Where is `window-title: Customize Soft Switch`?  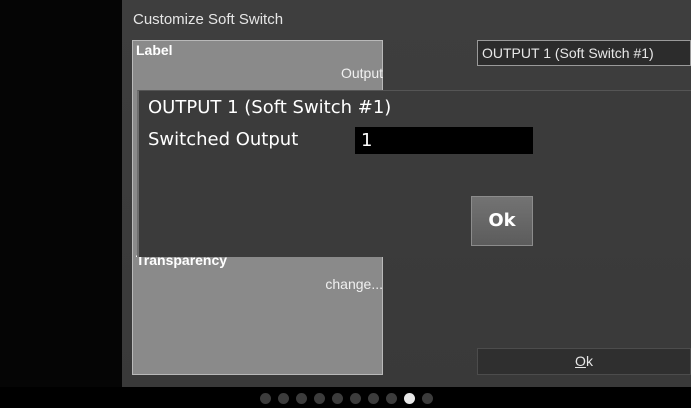
window-title: Customize Soft Switch is located at coordinates (208, 19).